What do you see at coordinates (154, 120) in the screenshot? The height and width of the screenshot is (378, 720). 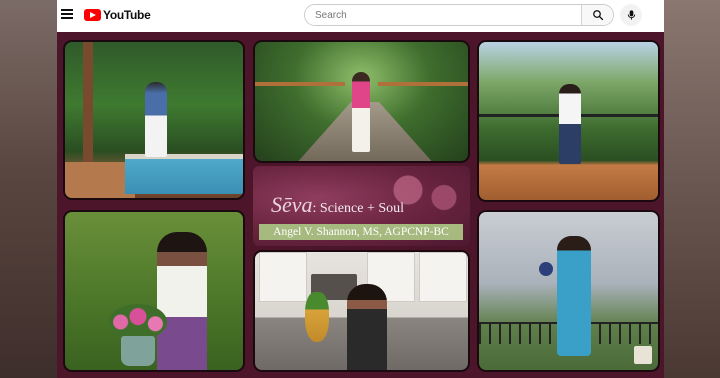 I see `photo-tile-pool-patio` at bounding box center [154, 120].